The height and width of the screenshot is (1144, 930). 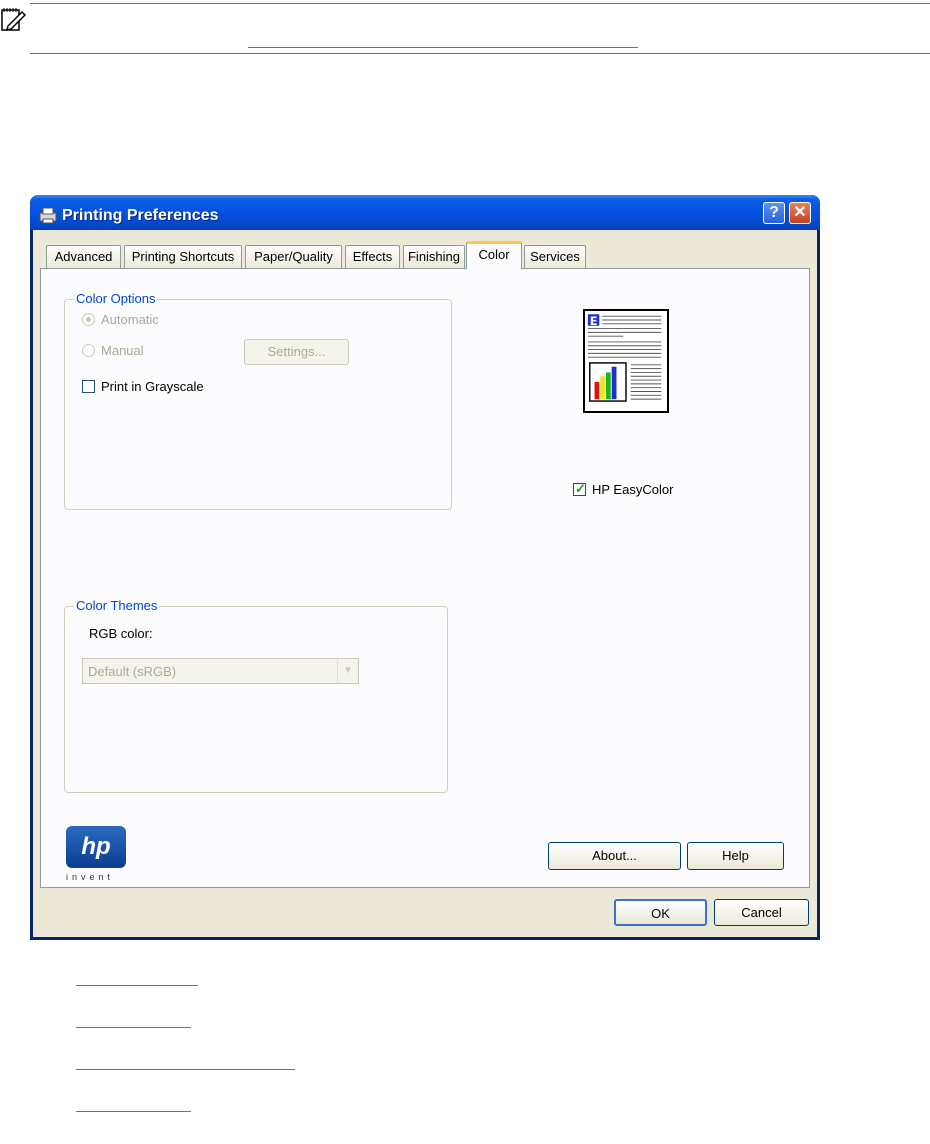 I want to click on tab-label: Printing Shortcuts, so click(x=183, y=256).